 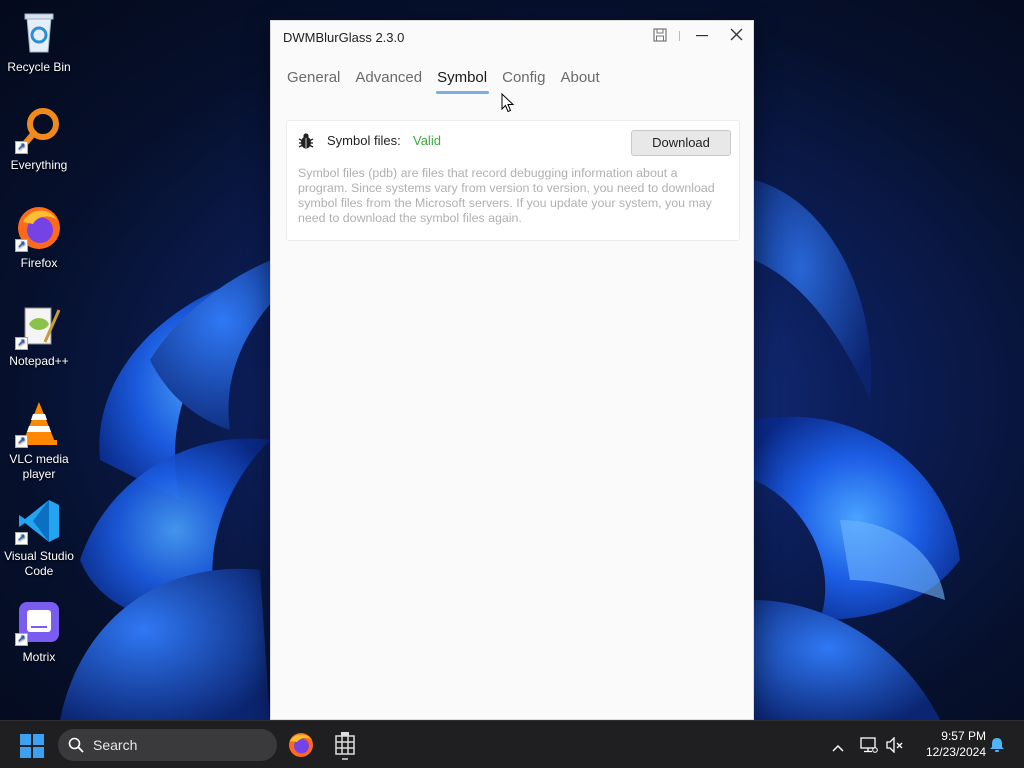 I want to click on clock-date: 12/23/2024, so click(x=955, y=752).